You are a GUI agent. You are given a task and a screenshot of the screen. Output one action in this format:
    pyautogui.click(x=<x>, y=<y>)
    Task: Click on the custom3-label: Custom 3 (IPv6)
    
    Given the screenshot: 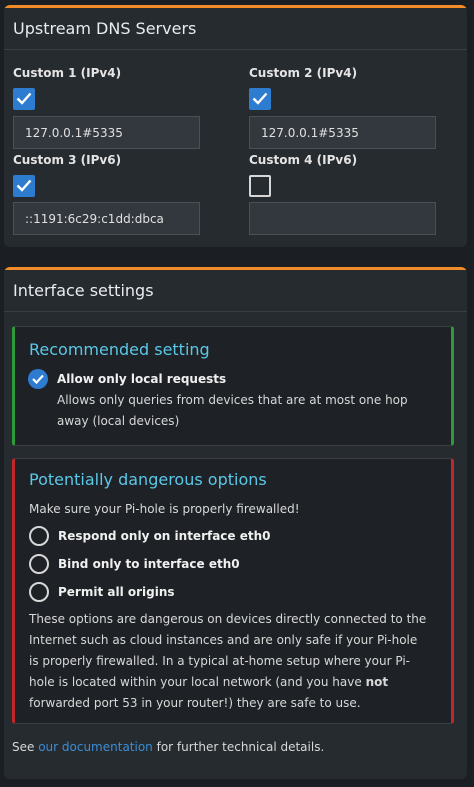 What is the action you would take?
    pyautogui.click(x=67, y=160)
    